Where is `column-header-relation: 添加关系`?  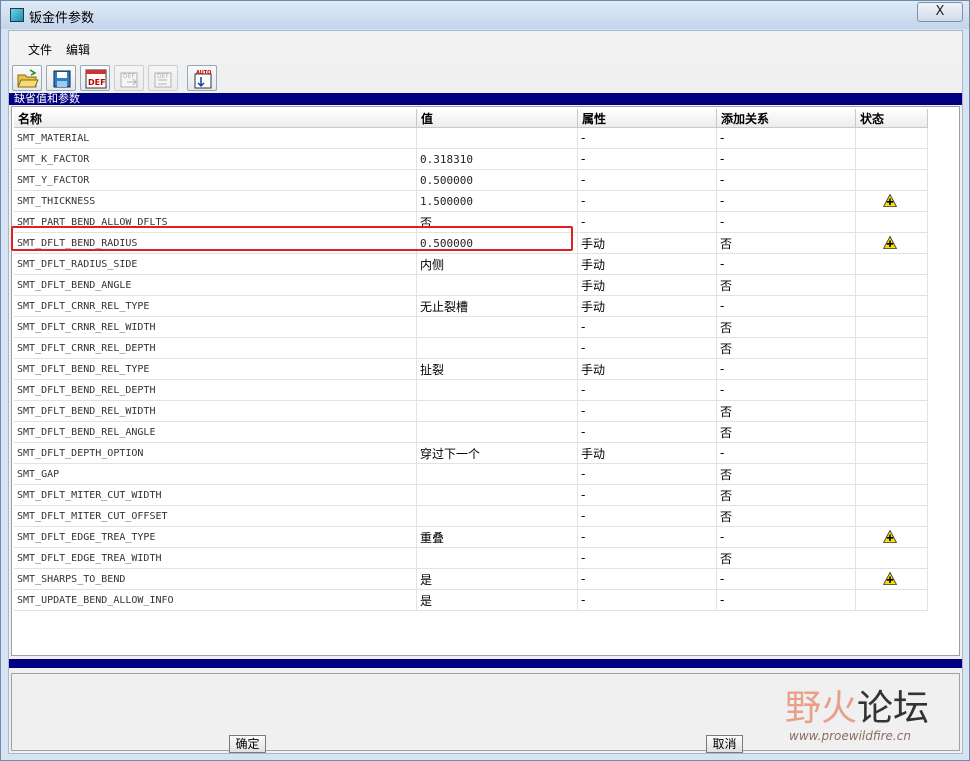
column-header-relation: 添加关系 is located at coordinates (786, 118).